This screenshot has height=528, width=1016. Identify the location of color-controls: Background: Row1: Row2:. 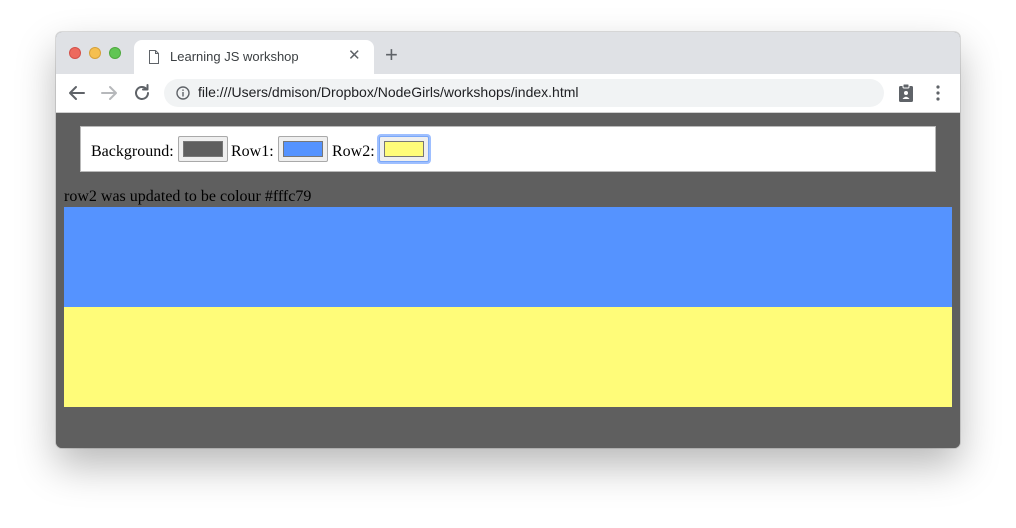
(508, 149).